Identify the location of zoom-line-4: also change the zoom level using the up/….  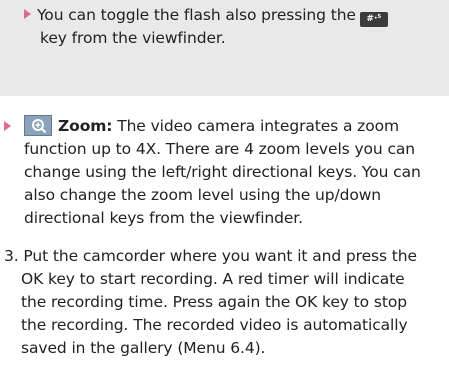
(203, 195).